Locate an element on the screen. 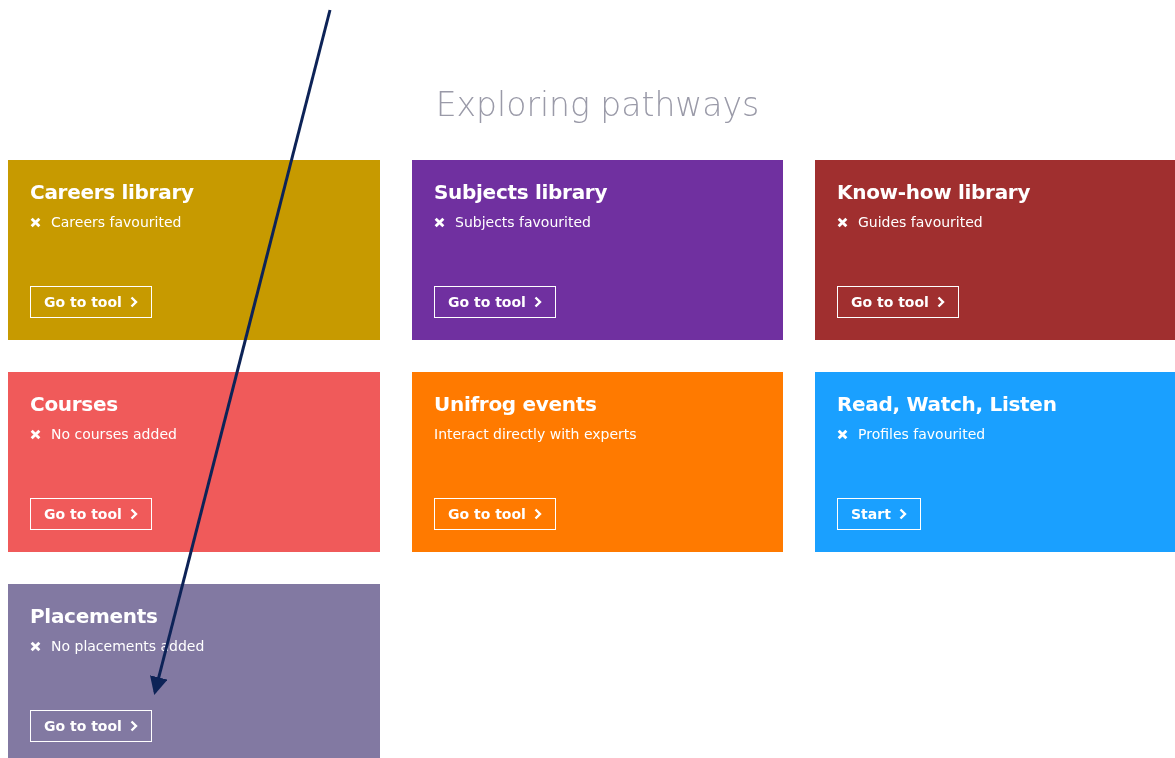 This screenshot has width=1175, height=758. card-description: Interact directly with experts is located at coordinates (535, 434).